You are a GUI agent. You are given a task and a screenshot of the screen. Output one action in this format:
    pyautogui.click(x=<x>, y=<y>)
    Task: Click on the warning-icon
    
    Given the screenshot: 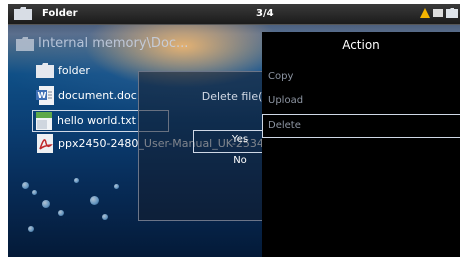 What is the action you would take?
    pyautogui.click(x=425, y=13)
    